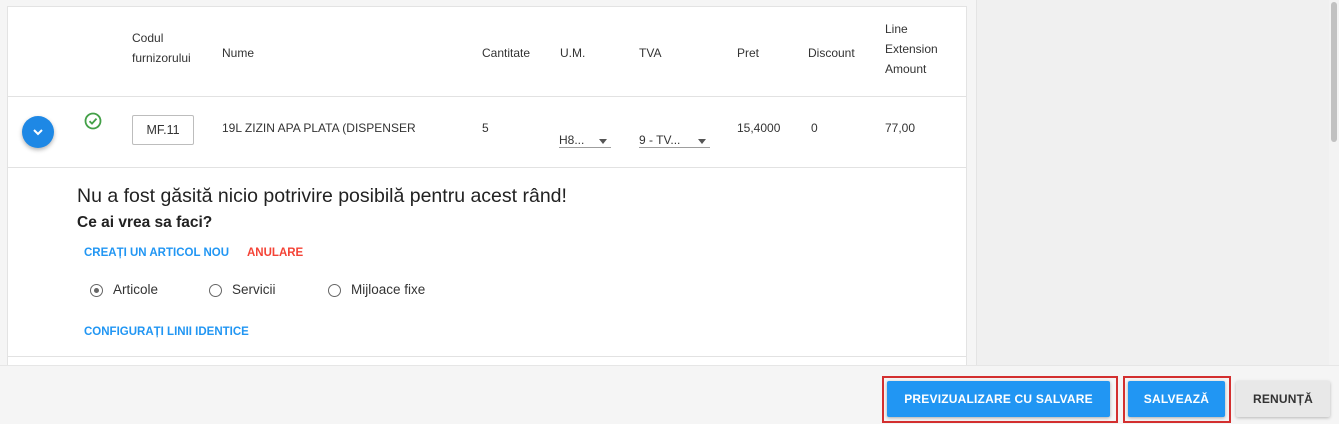 This screenshot has height=424, width=1339. Describe the element at coordinates (93, 121) in the screenshot. I see `check-circle-icon` at that location.